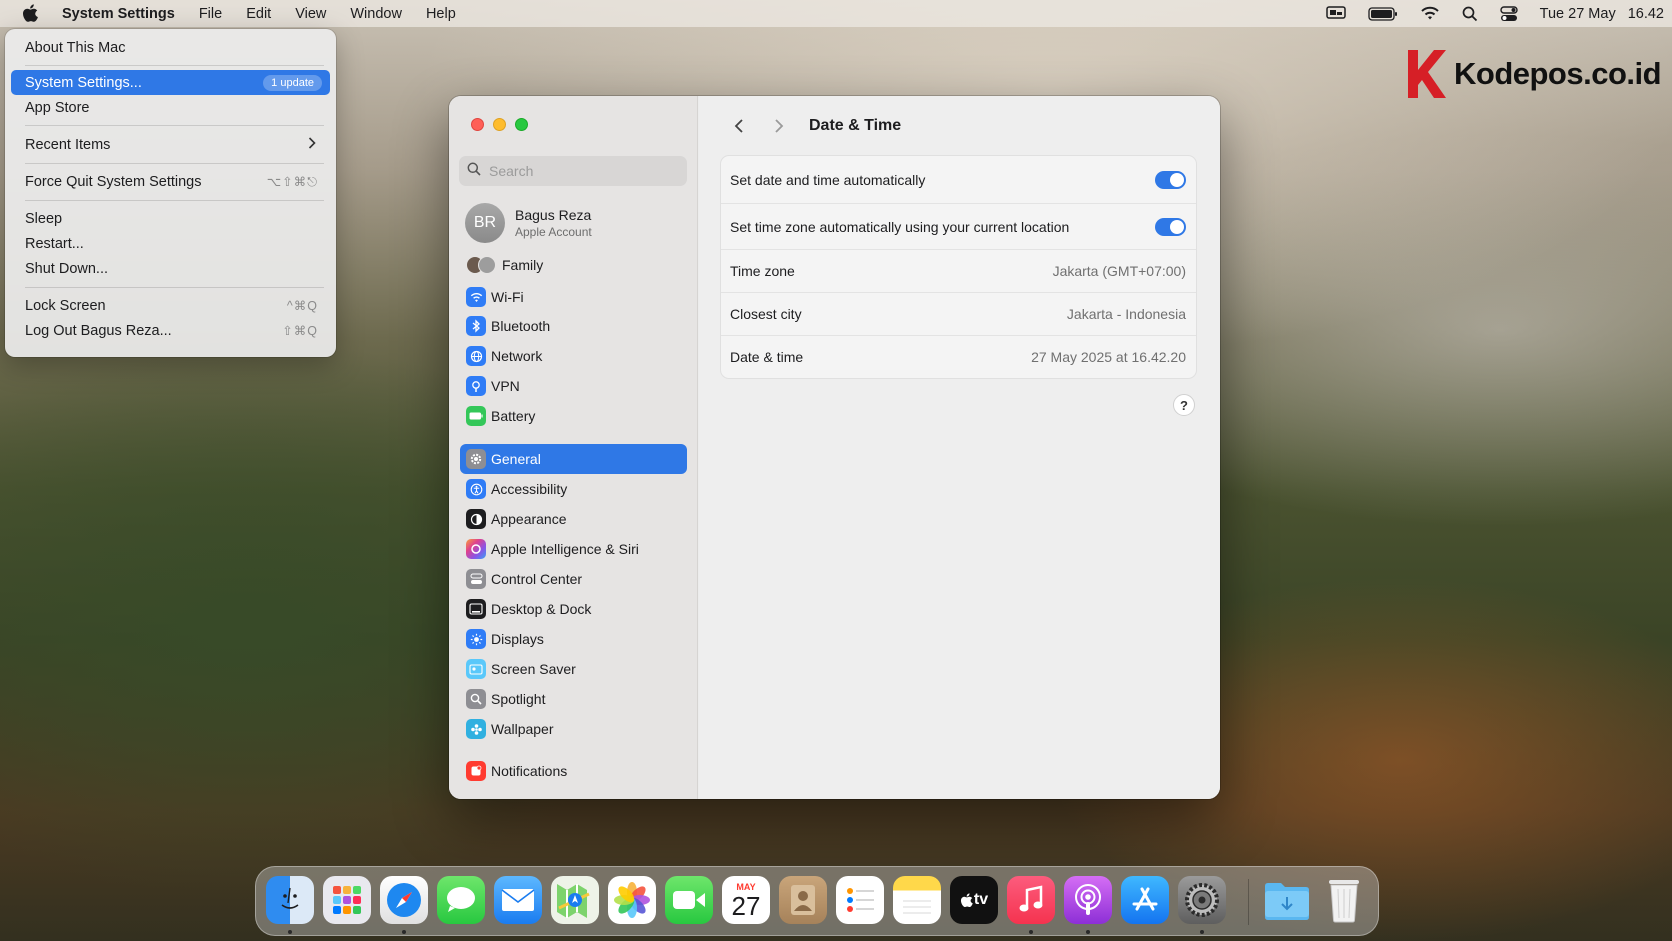 The image size is (1672, 941). I want to click on calendar-icon: MAY 27, so click(746, 900).